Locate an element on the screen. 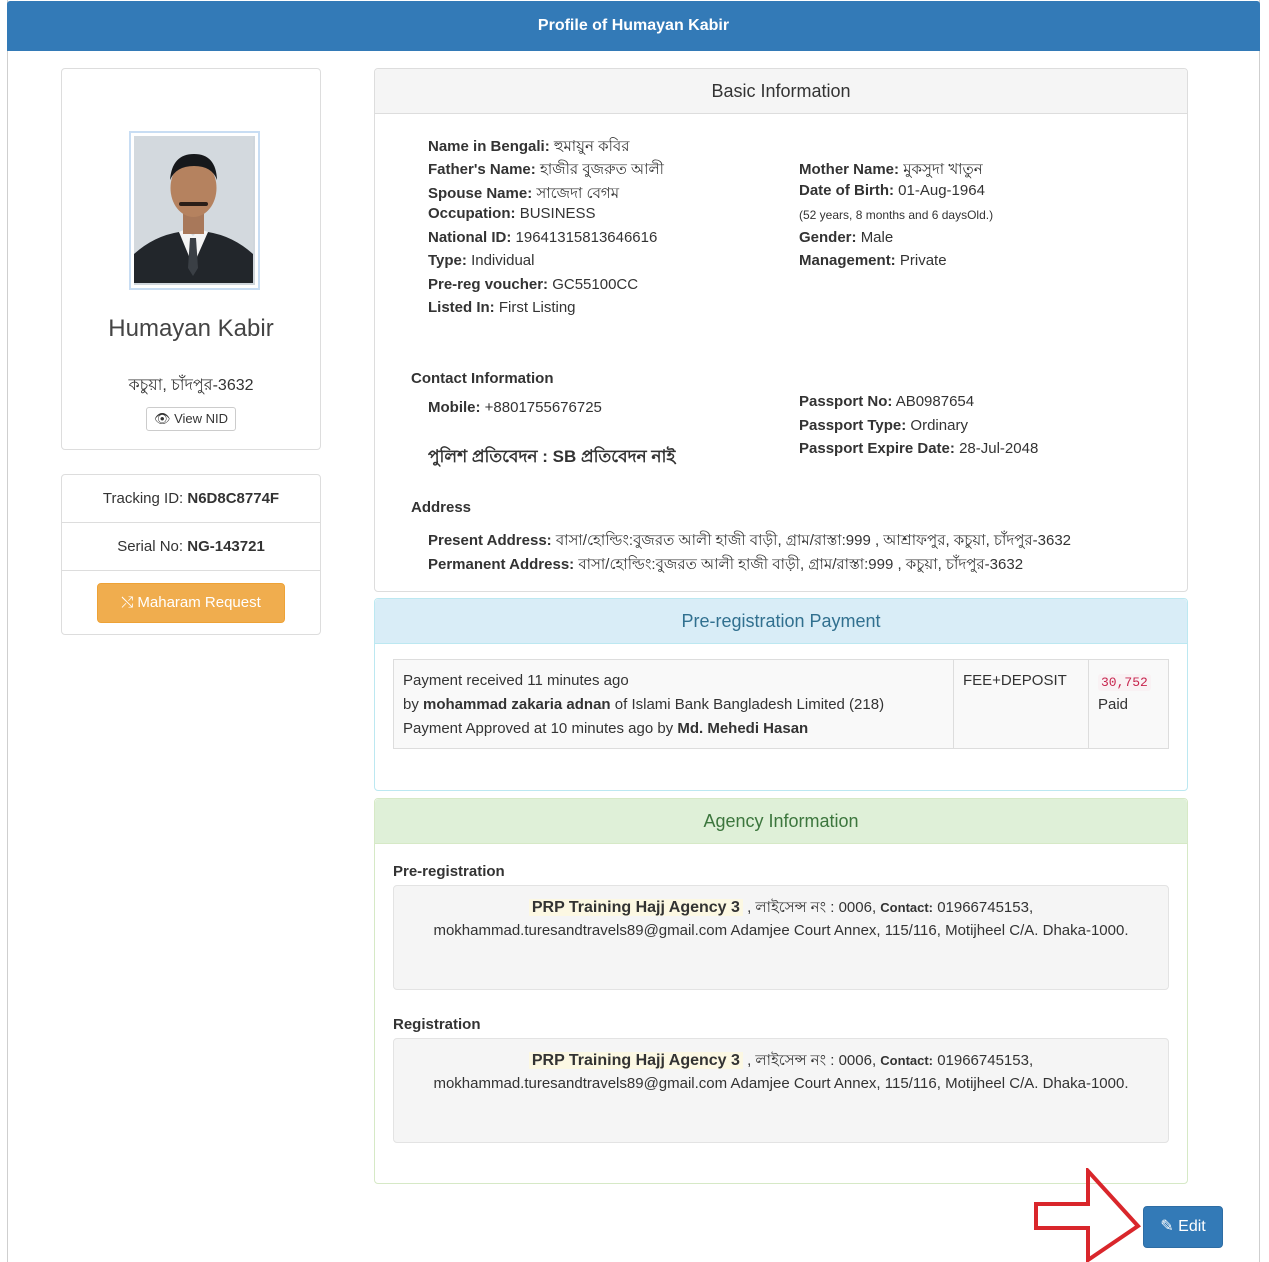 The height and width of the screenshot is (1262, 1269). edit-button: ✎ Edit is located at coordinates (1183, 1227).